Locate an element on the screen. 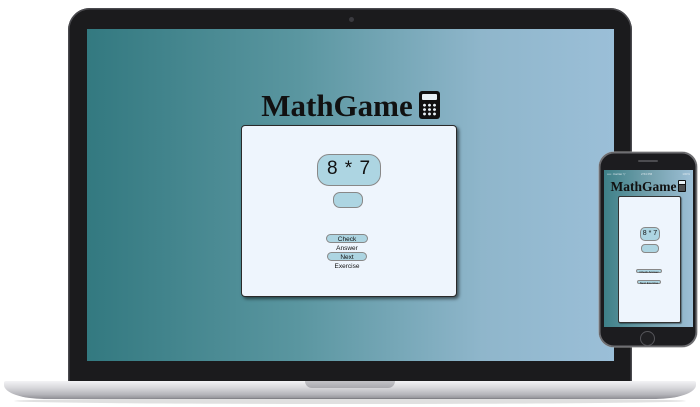  app-title: MathGame is located at coordinates (350, 106).